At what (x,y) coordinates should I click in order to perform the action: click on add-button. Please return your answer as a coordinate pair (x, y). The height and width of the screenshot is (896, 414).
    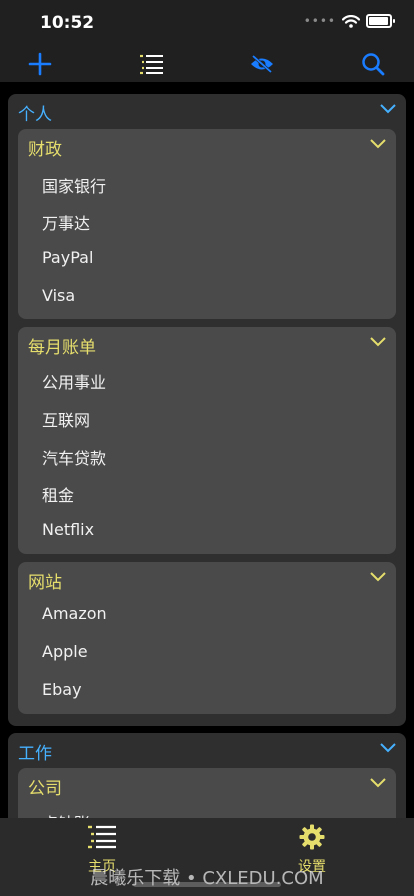
    Looking at the image, I should click on (40, 64).